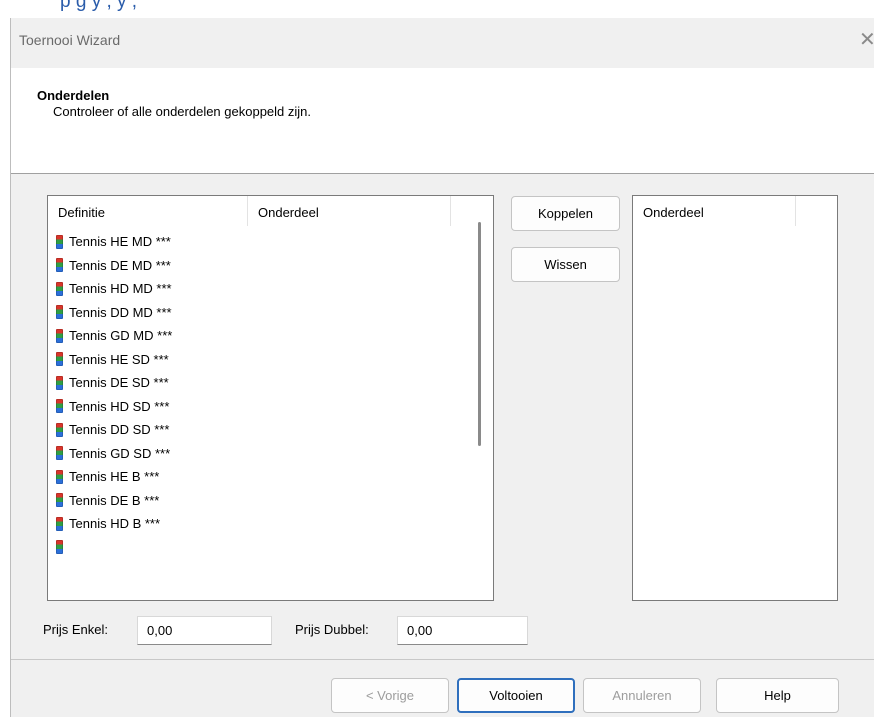  What do you see at coordinates (5, 367) in the screenshot?
I see `background-edge` at bounding box center [5, 367].